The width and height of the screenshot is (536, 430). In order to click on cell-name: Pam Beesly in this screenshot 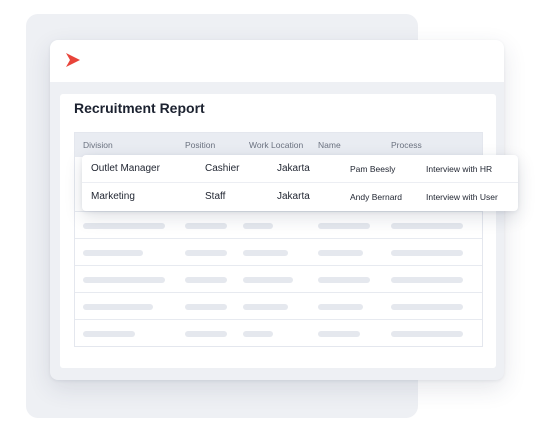, I will do `click(373, 169)`.